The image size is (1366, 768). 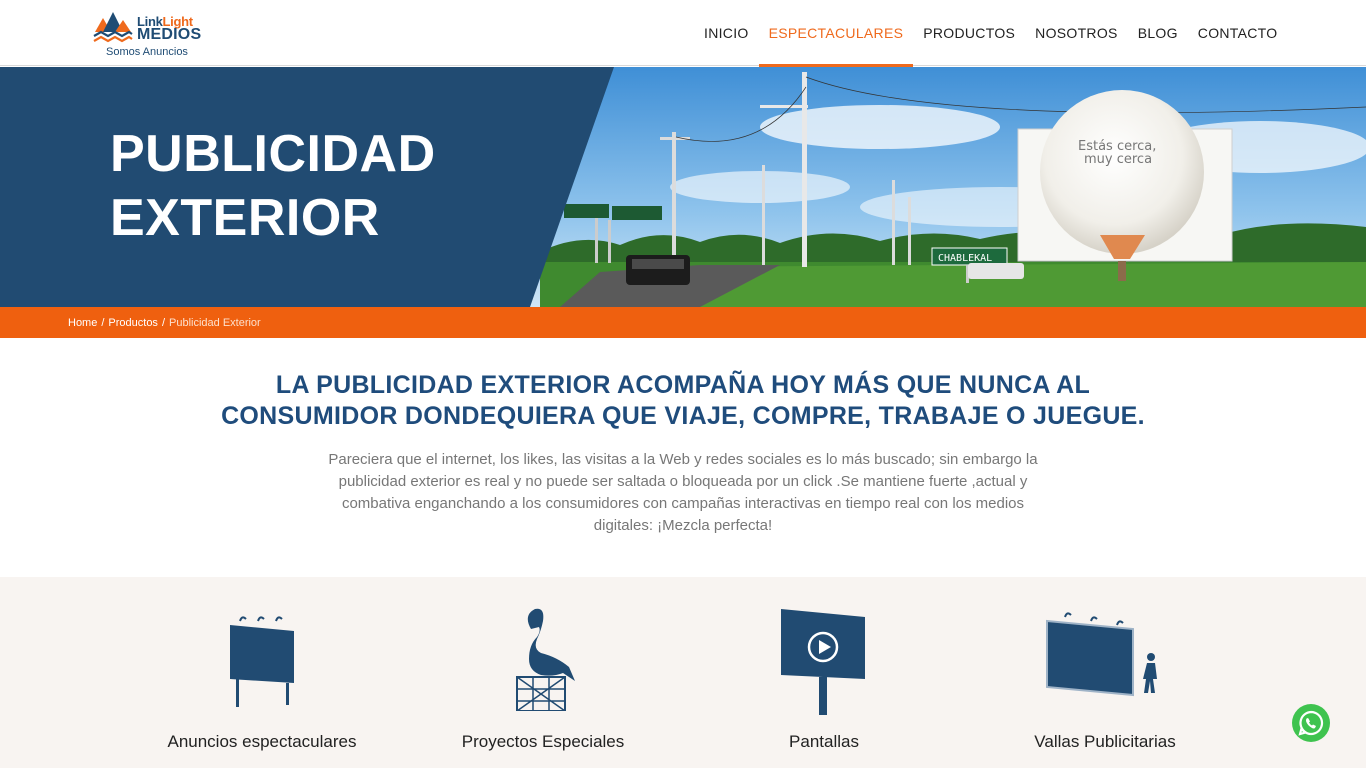 I want to click on site-logo: LinkLight MEDIOS Somos Anuncios, so click(x=148, y=33).